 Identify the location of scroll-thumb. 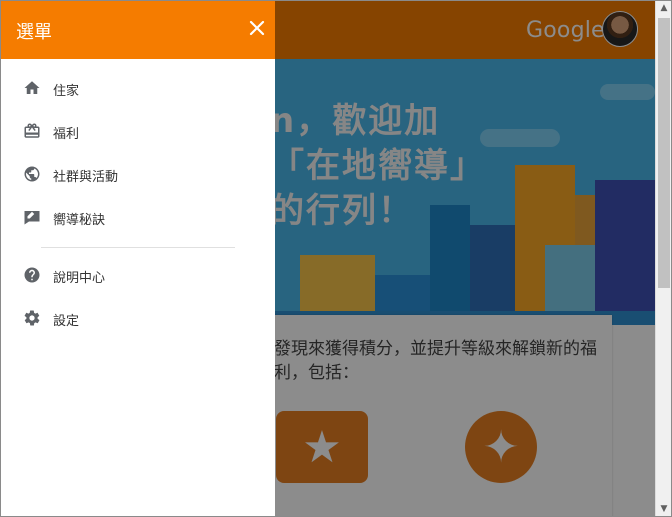
(664, 153).